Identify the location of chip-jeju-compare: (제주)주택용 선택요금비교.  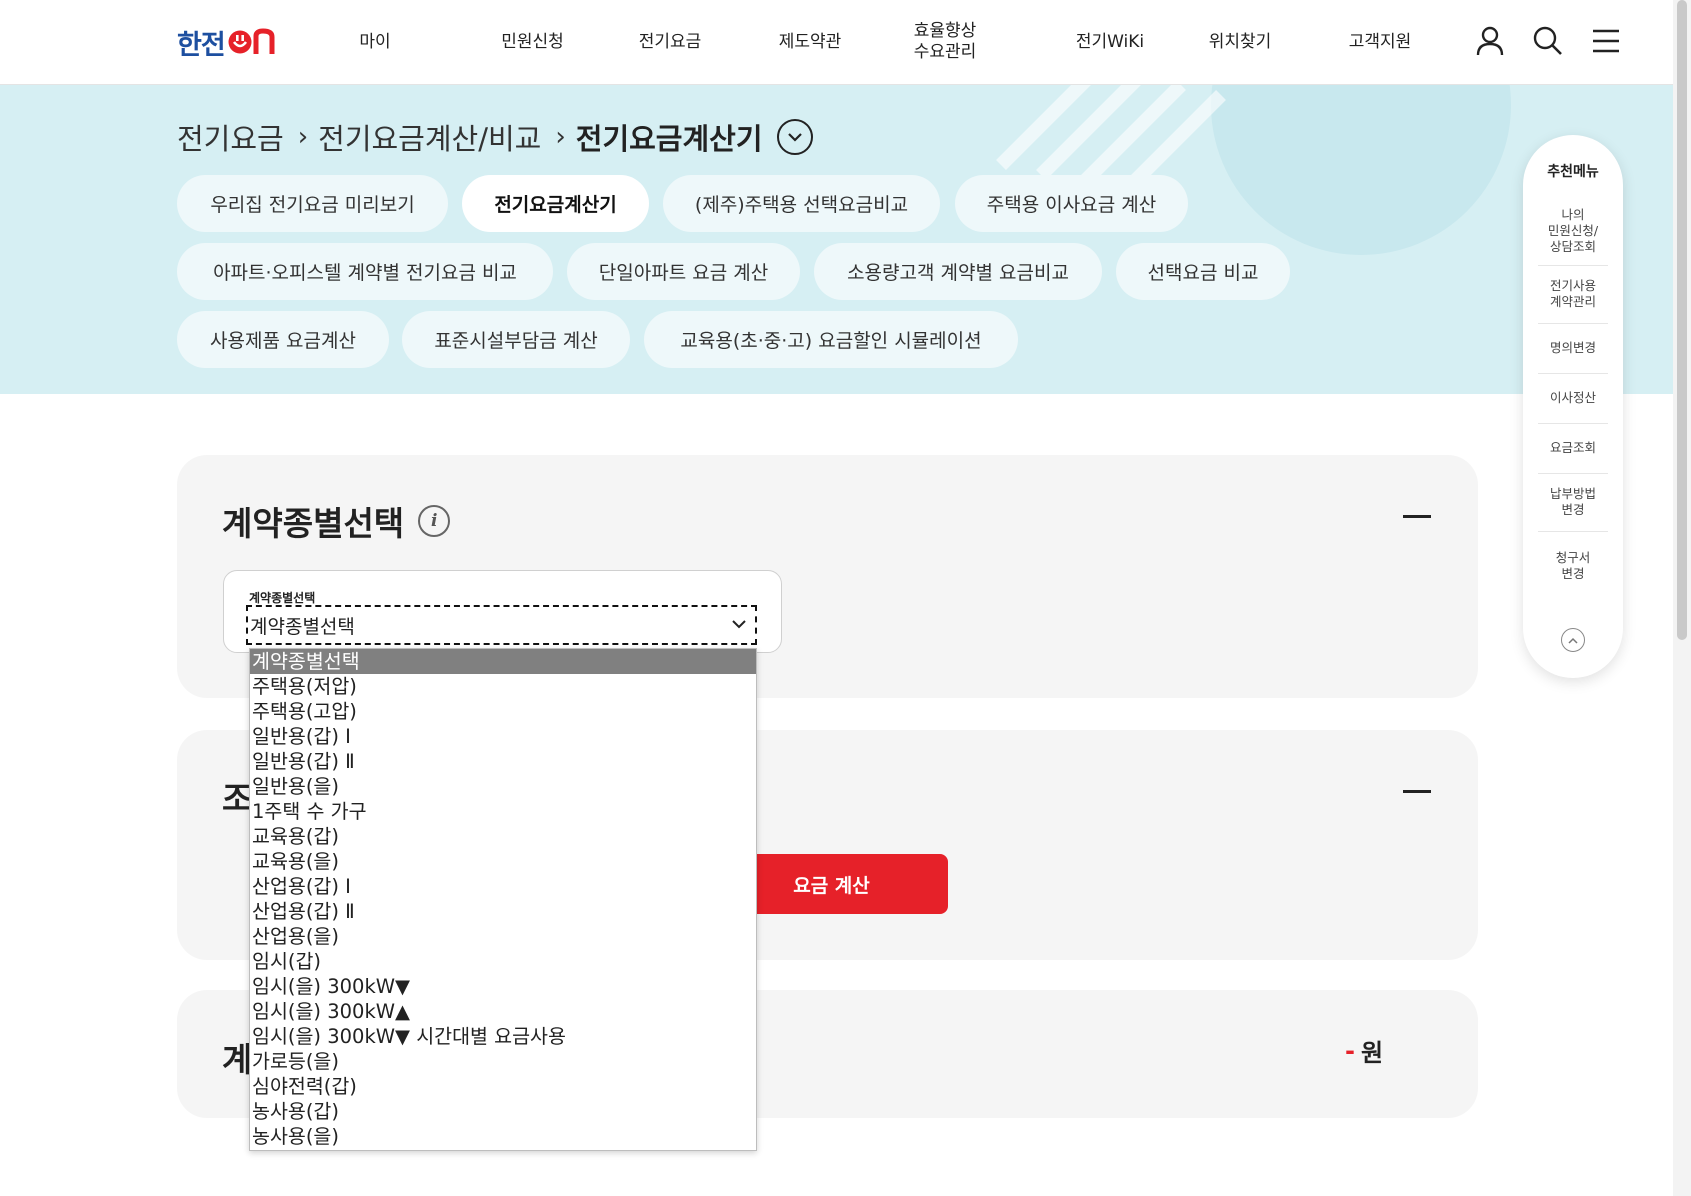
(801, 203).